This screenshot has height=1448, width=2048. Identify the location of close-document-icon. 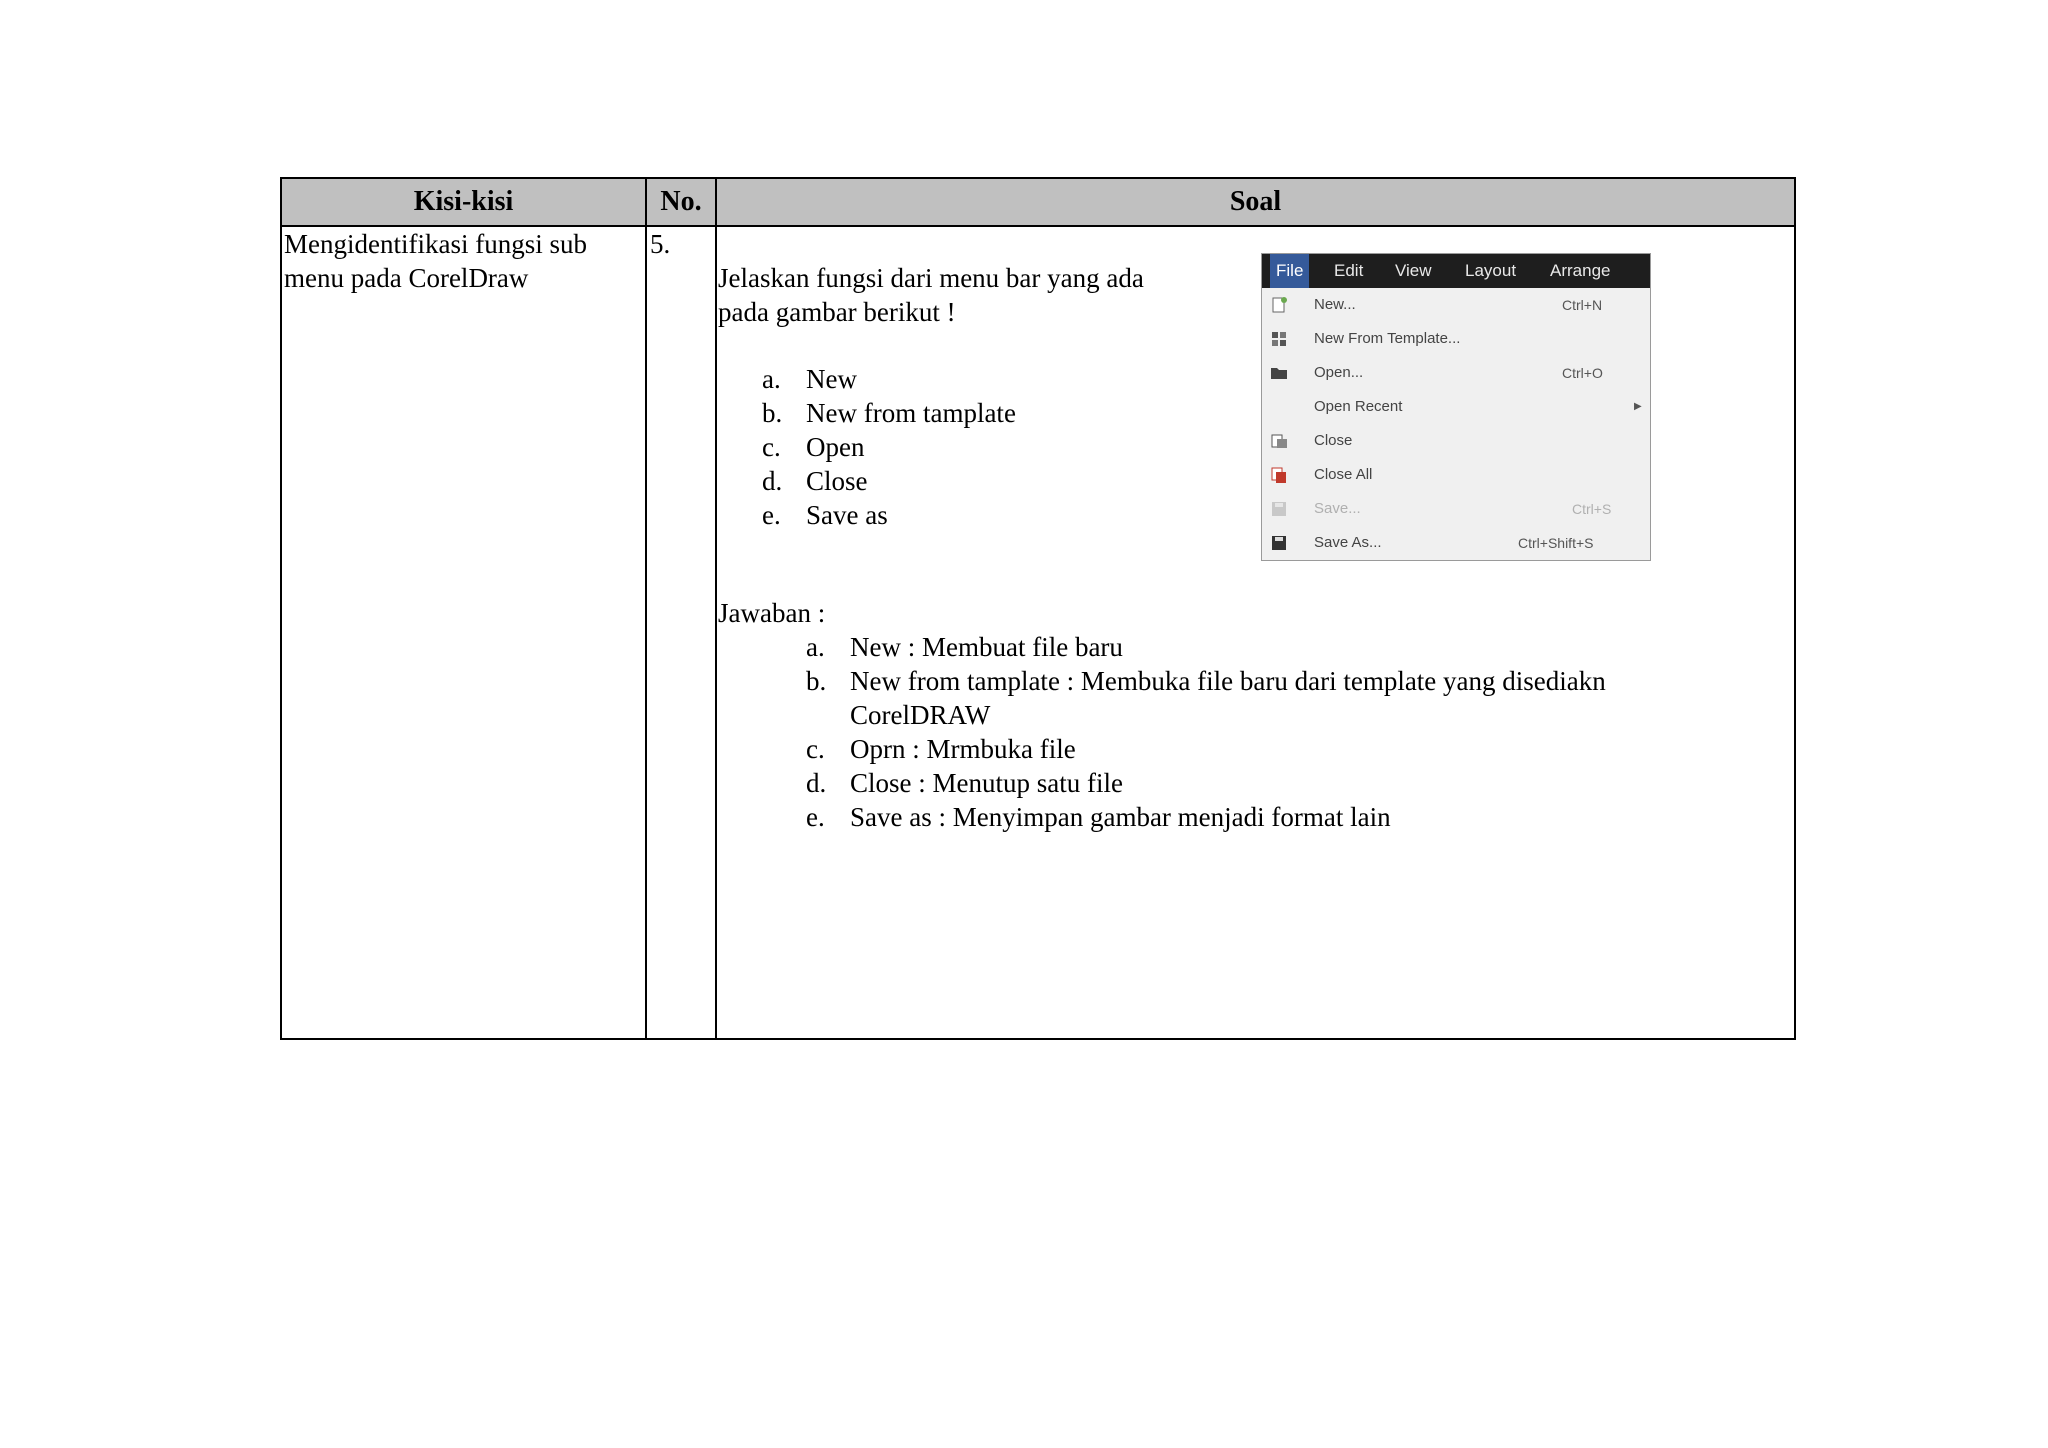
(1279, 441).